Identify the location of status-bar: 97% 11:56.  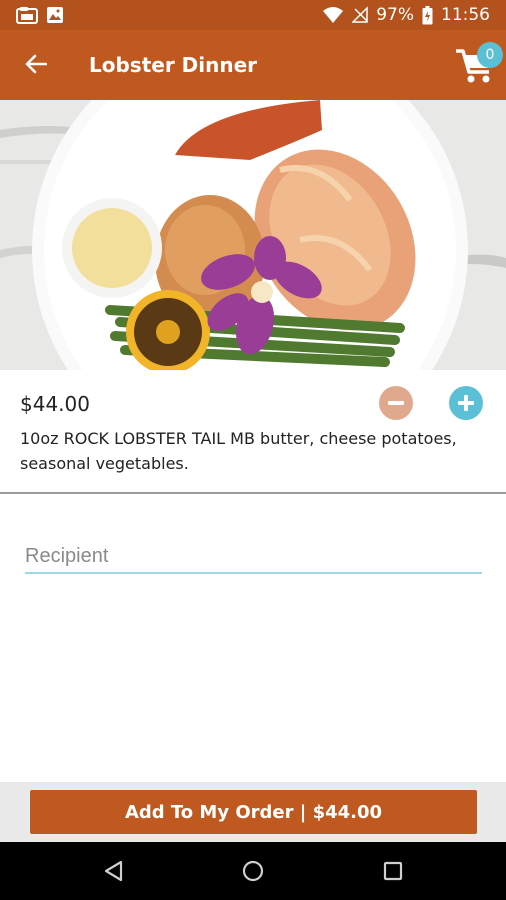
(253, 15).